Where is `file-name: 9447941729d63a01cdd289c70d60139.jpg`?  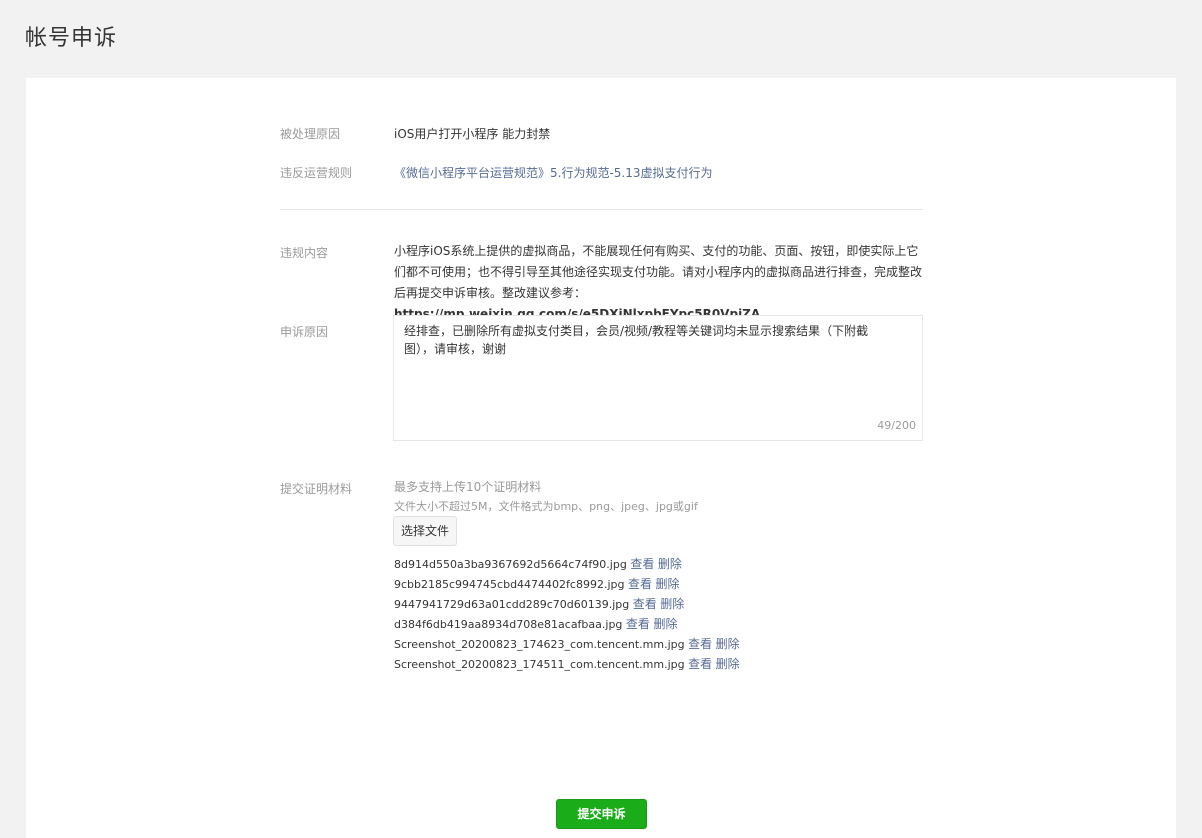 file-name: 9447941729d63a01cdd289c70d60139.jpg is located at coordinates (512, 604).